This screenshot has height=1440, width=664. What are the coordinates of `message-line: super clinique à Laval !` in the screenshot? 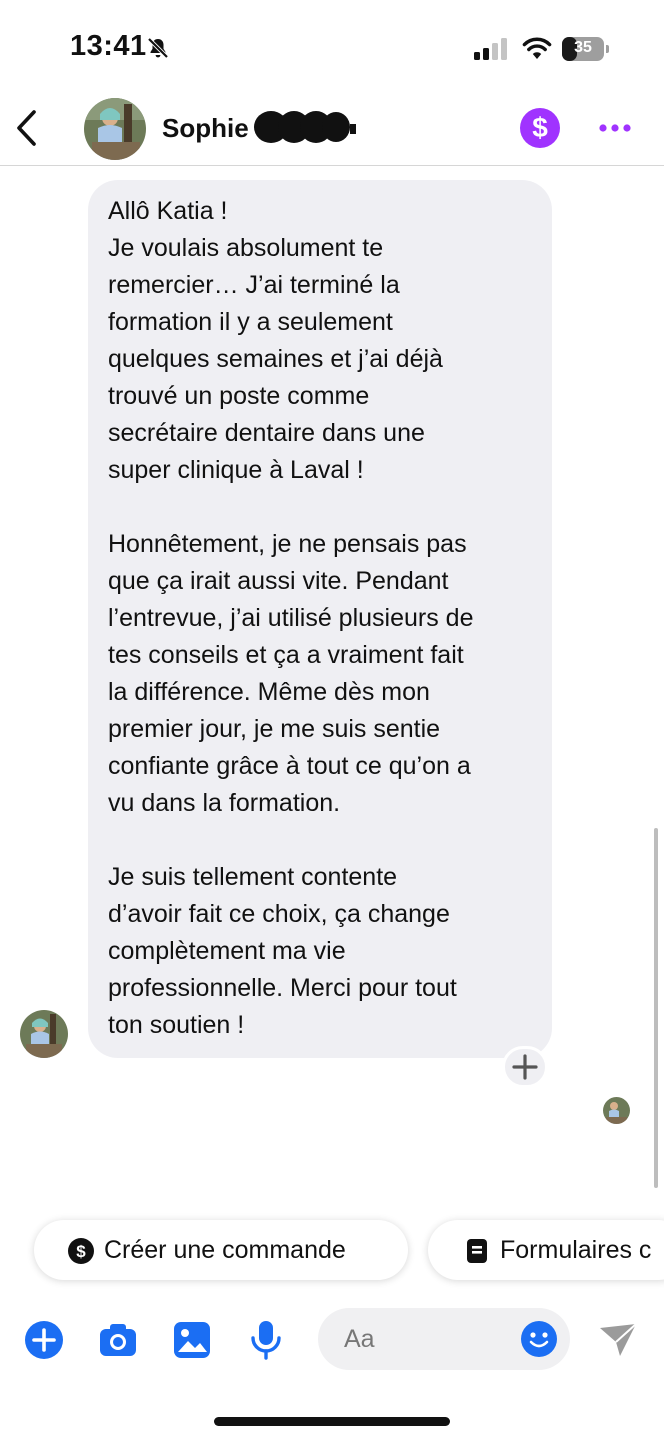 It's located at (236, 470).